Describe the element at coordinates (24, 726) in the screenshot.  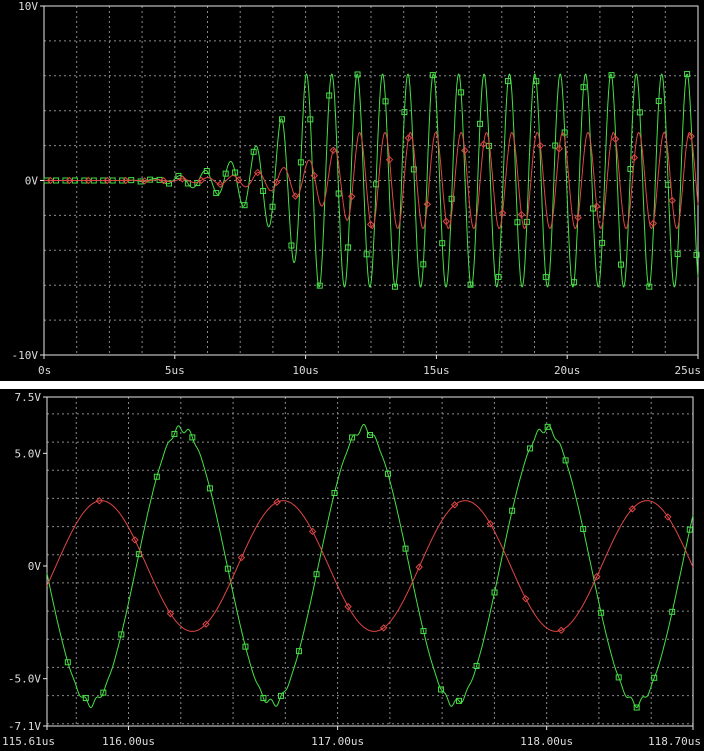
I see `bottom-y-tick-label: -7.1V` at that location.